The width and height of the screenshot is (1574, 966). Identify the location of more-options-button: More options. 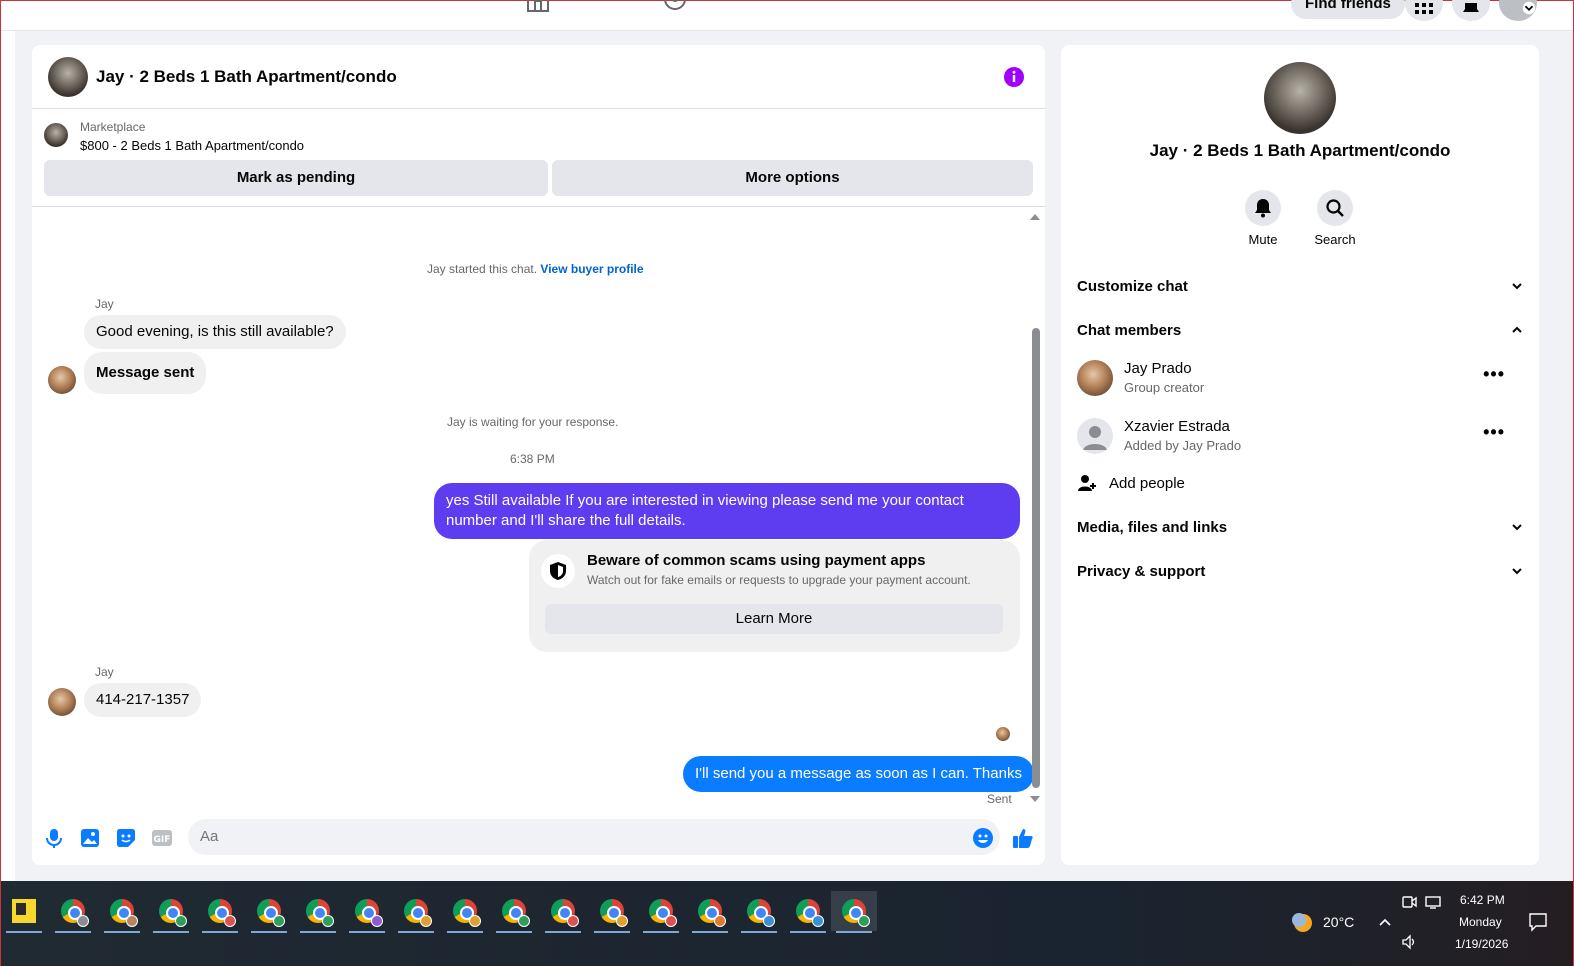
(792, 178).